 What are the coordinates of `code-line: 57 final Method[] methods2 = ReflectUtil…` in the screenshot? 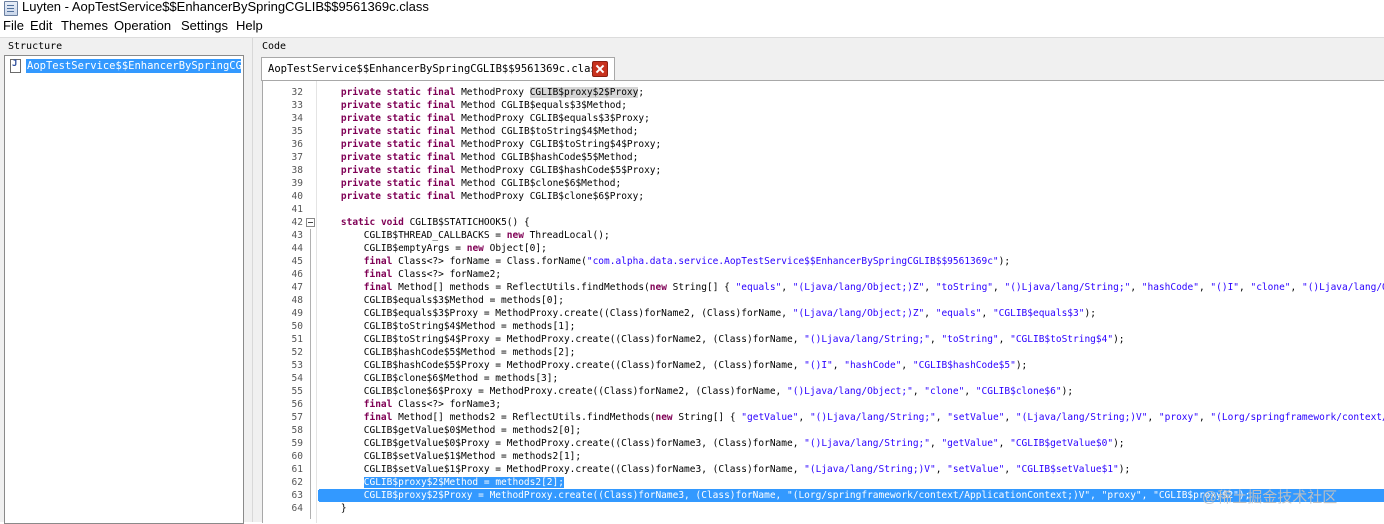 It's located at (823, 417).